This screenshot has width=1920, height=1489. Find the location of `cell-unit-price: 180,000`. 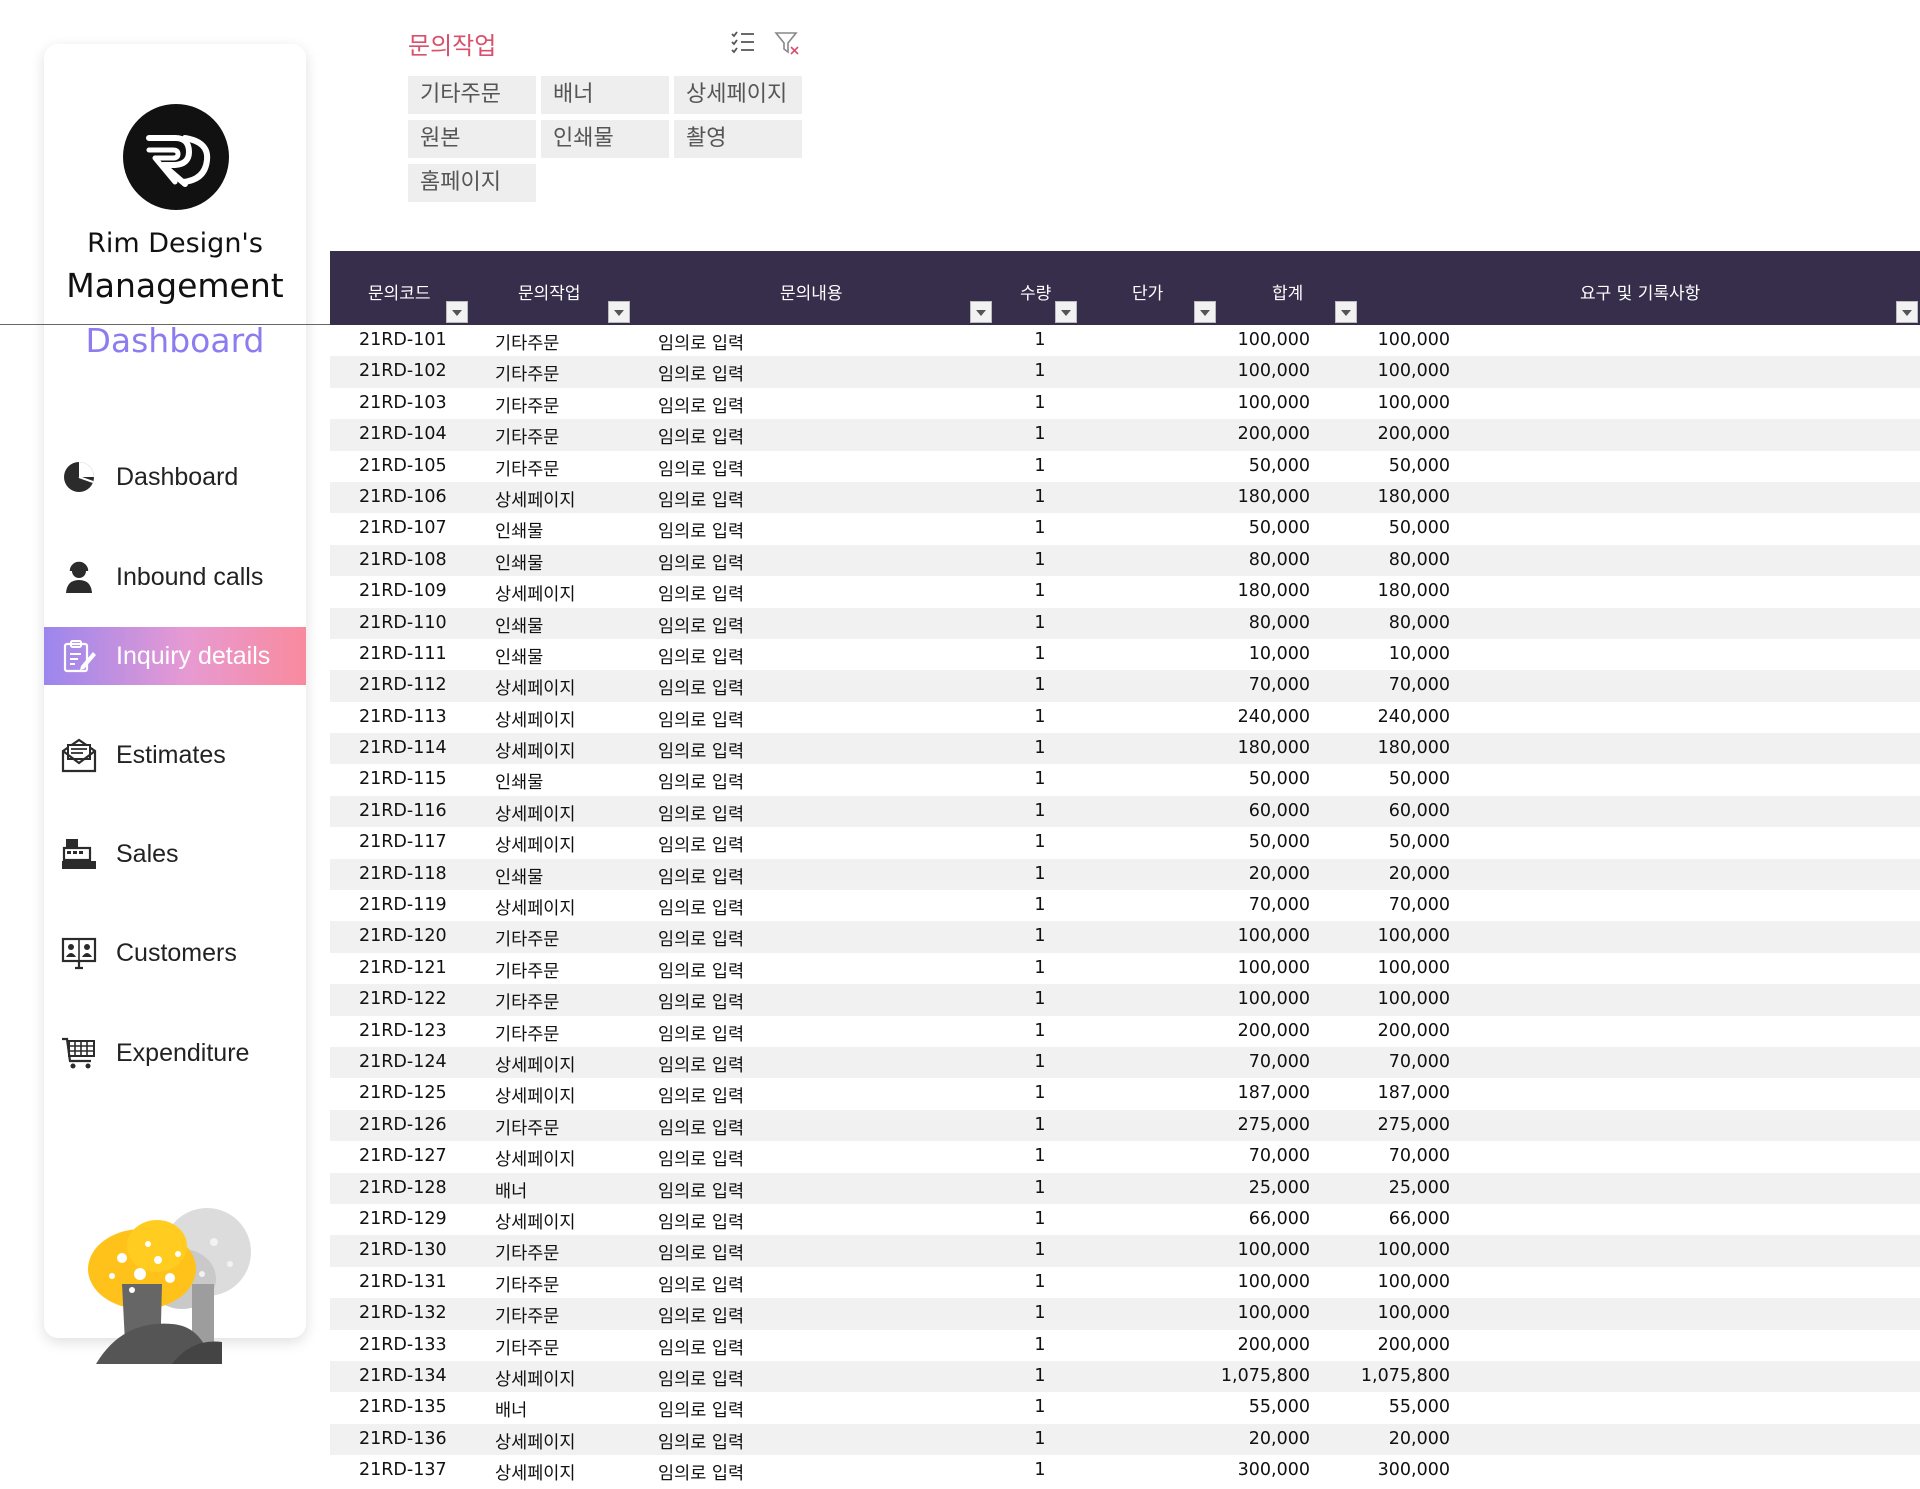

cell-unit-price: 180,000 is located at coordinates (1273, 496).